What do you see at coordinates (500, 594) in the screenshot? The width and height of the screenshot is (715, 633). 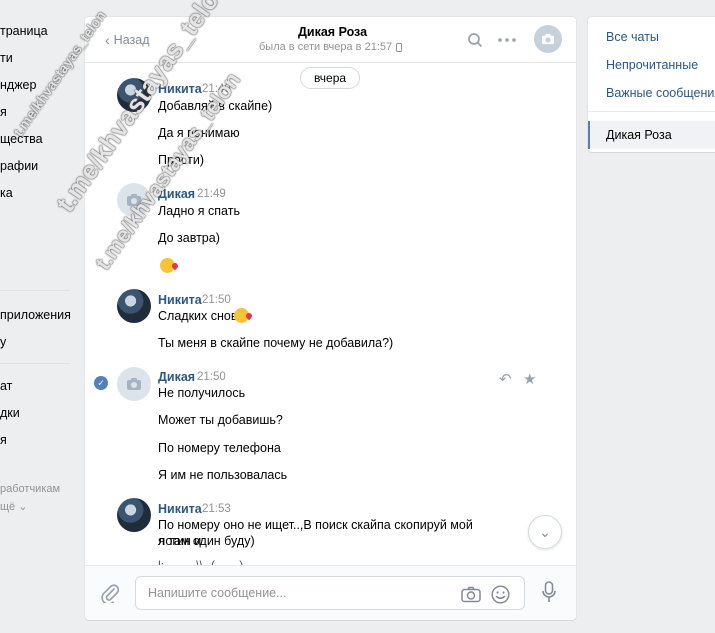 I see `smile-icon` at bounding box center [500, 594].